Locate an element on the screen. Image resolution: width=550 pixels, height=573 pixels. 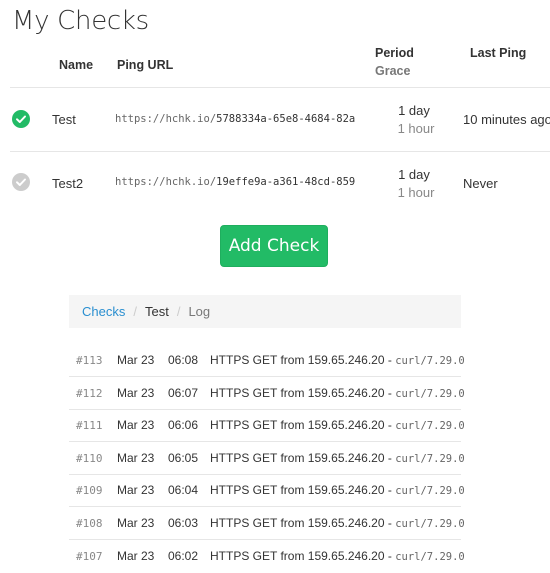
log-number: #108 is located at coordinates (89, 523).